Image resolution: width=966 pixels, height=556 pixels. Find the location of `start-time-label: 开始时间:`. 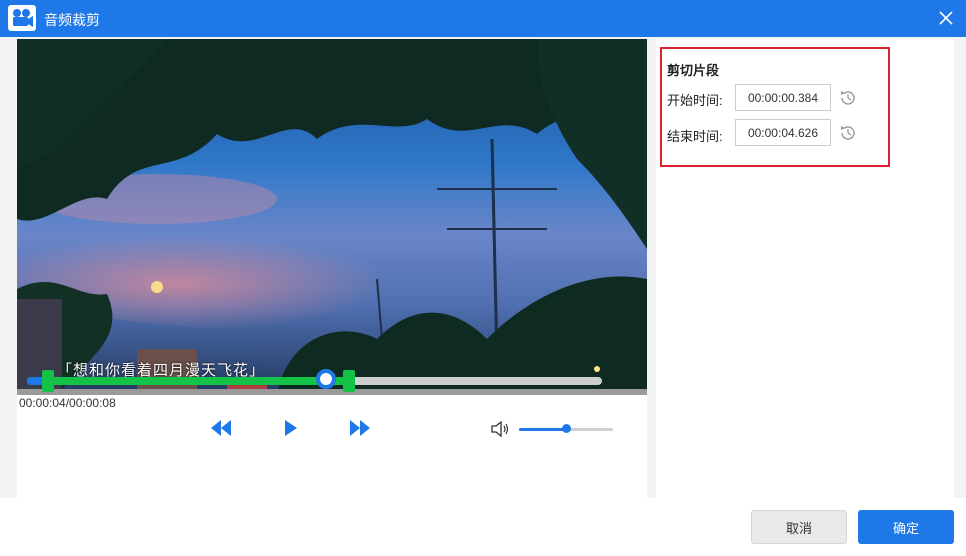

start-time-label: 开始时间: is located at coordinates (695, 100).